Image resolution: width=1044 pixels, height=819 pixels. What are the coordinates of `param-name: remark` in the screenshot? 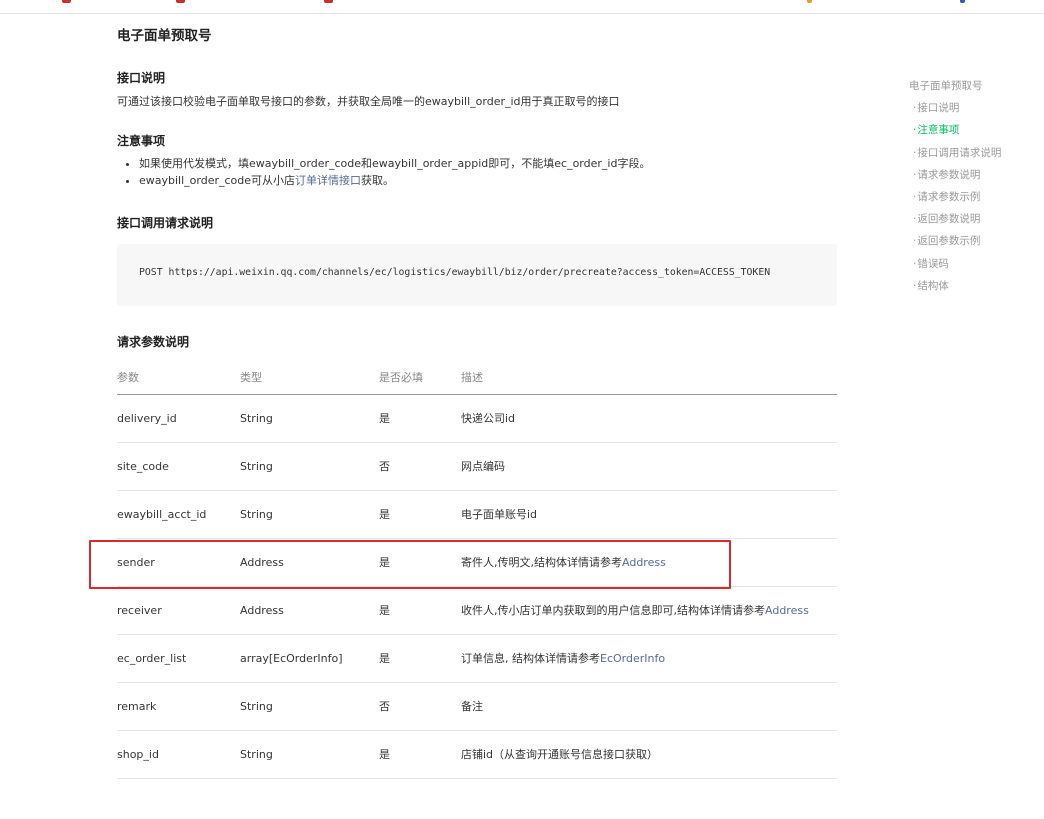 It's located at (178, 706).